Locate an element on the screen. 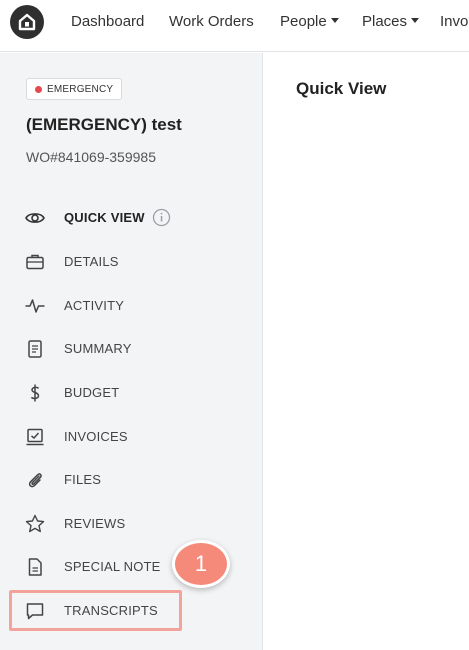 The height and width of the screenshot is (650, 469). emergency-badge: EMERGENCY is located at coordinates (74, 89).